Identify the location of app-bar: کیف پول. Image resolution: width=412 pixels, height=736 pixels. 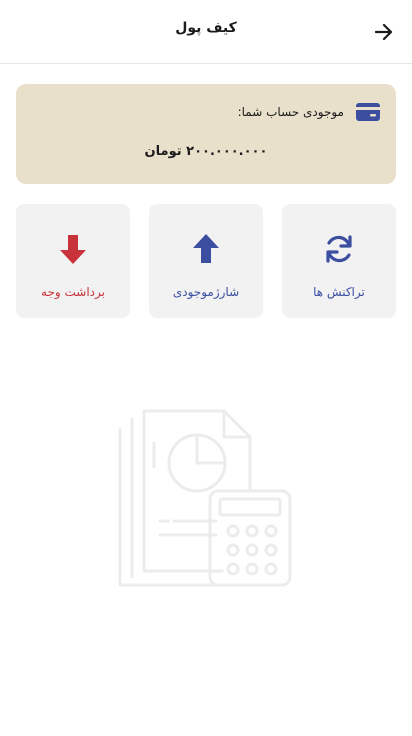
(206, 32).